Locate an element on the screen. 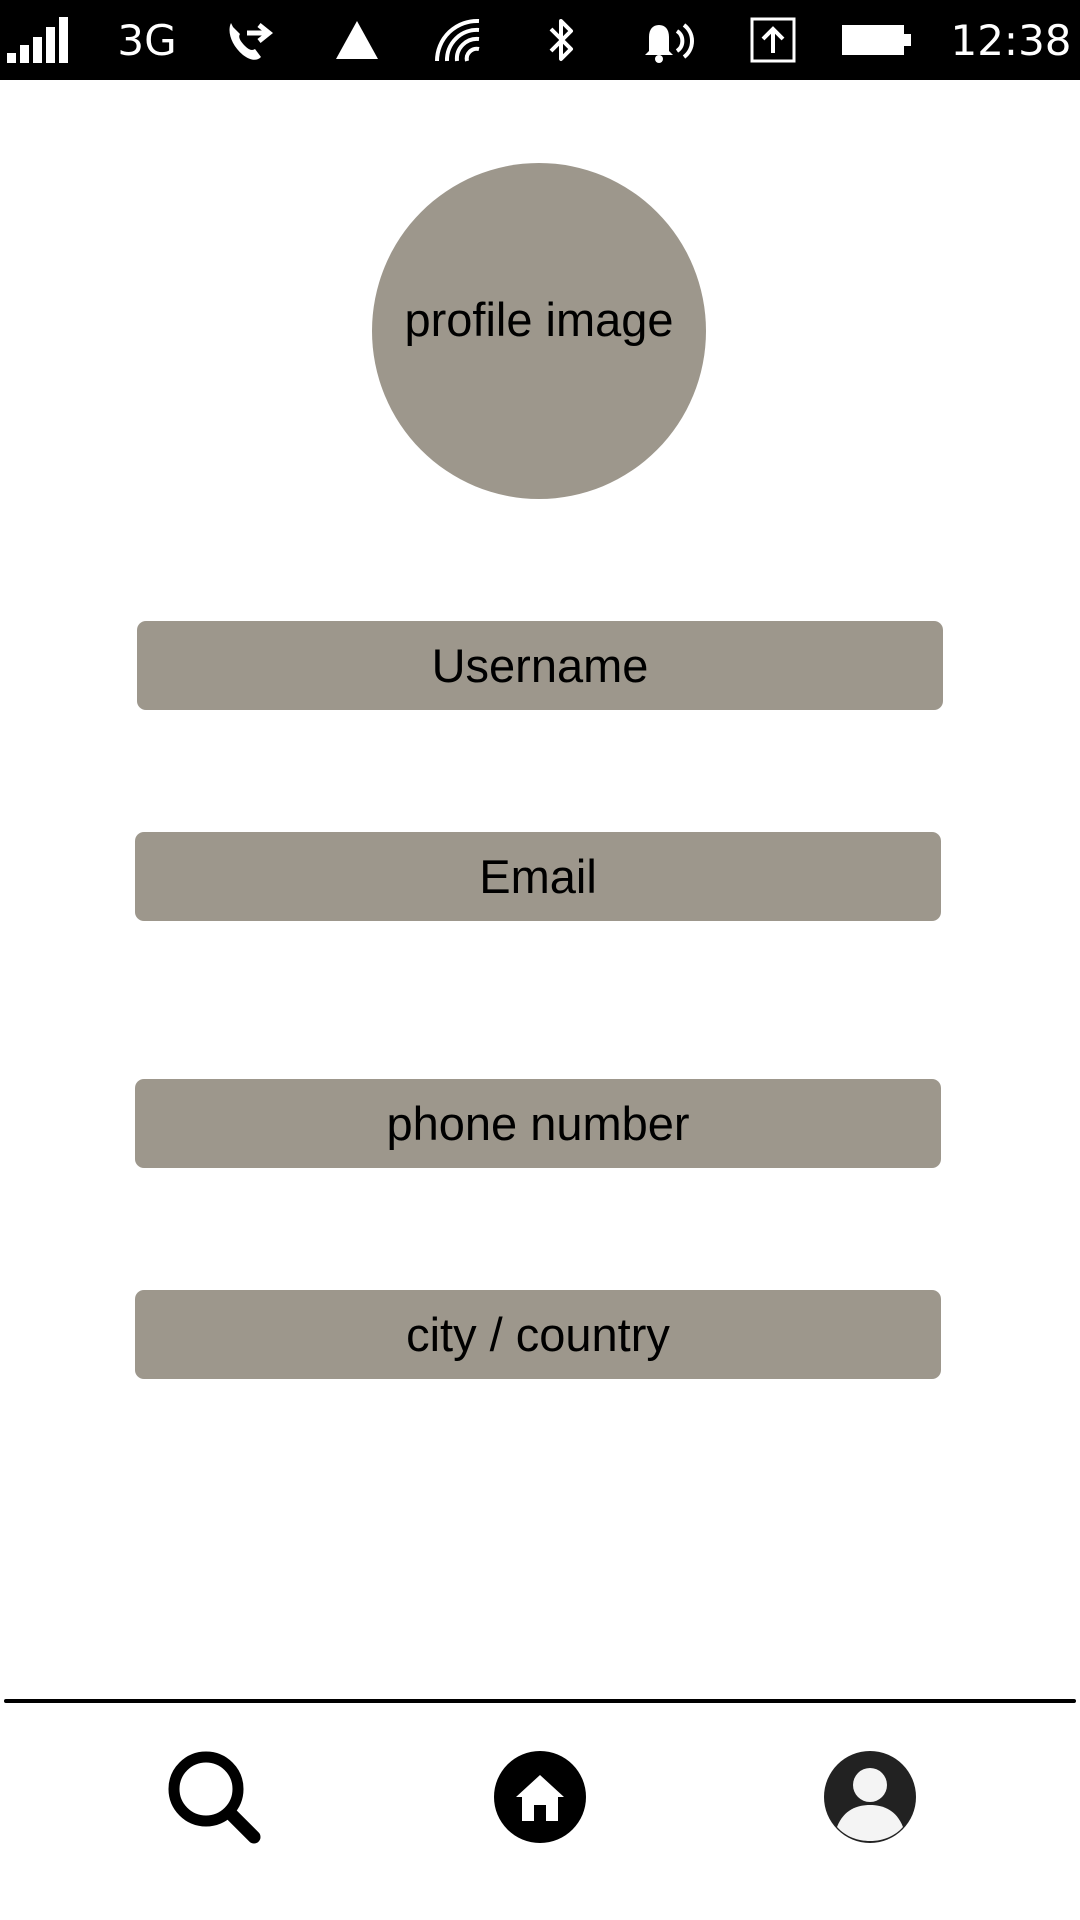 The image size is (1080, 1920). network-type-label: 3G is located at coordinates (147, 40).